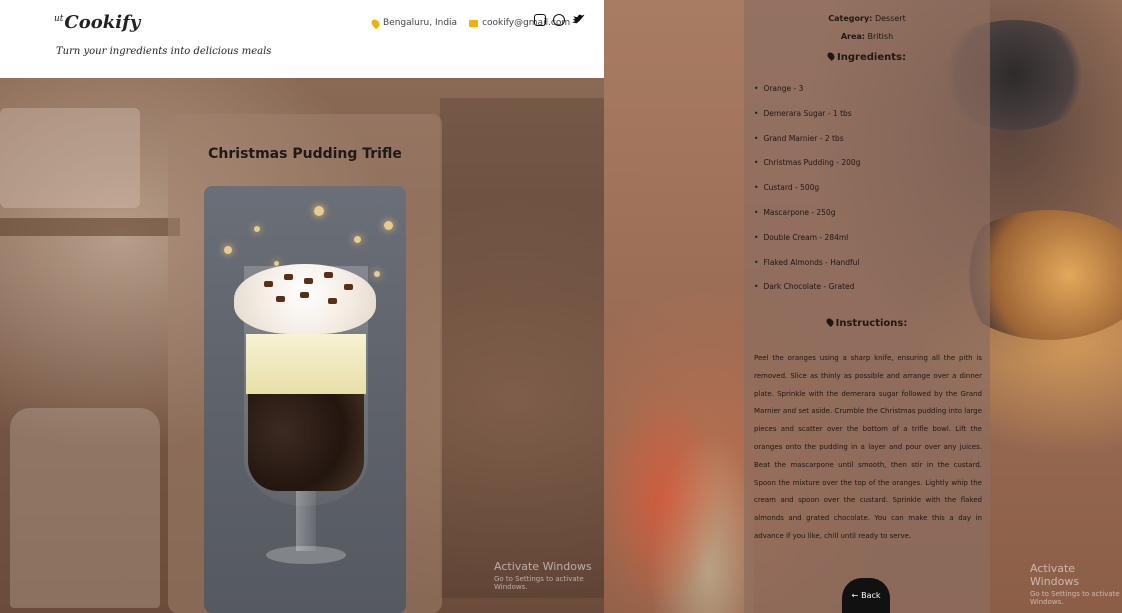 The width and height of the screenshot is (1122, 613). What do you see at coordinates (871, 595) in the screenshot?
I see `back-label: Back` at bounding box center [871, 595].